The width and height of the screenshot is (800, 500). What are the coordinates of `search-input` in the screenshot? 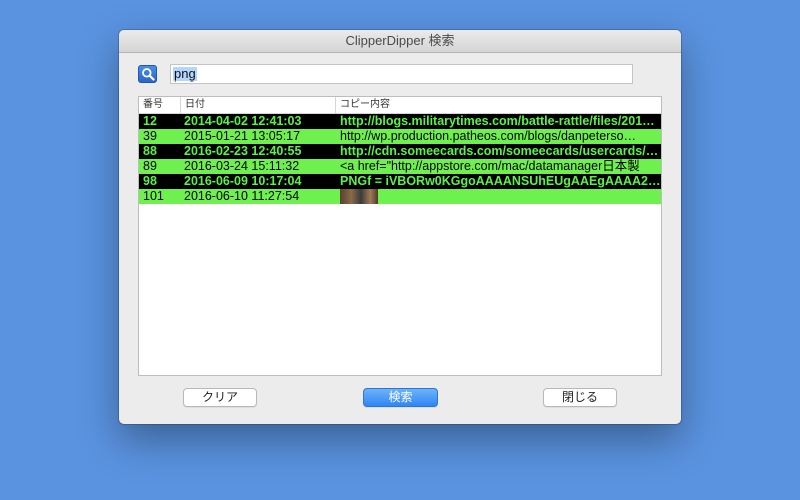 It's located at (401, 74).